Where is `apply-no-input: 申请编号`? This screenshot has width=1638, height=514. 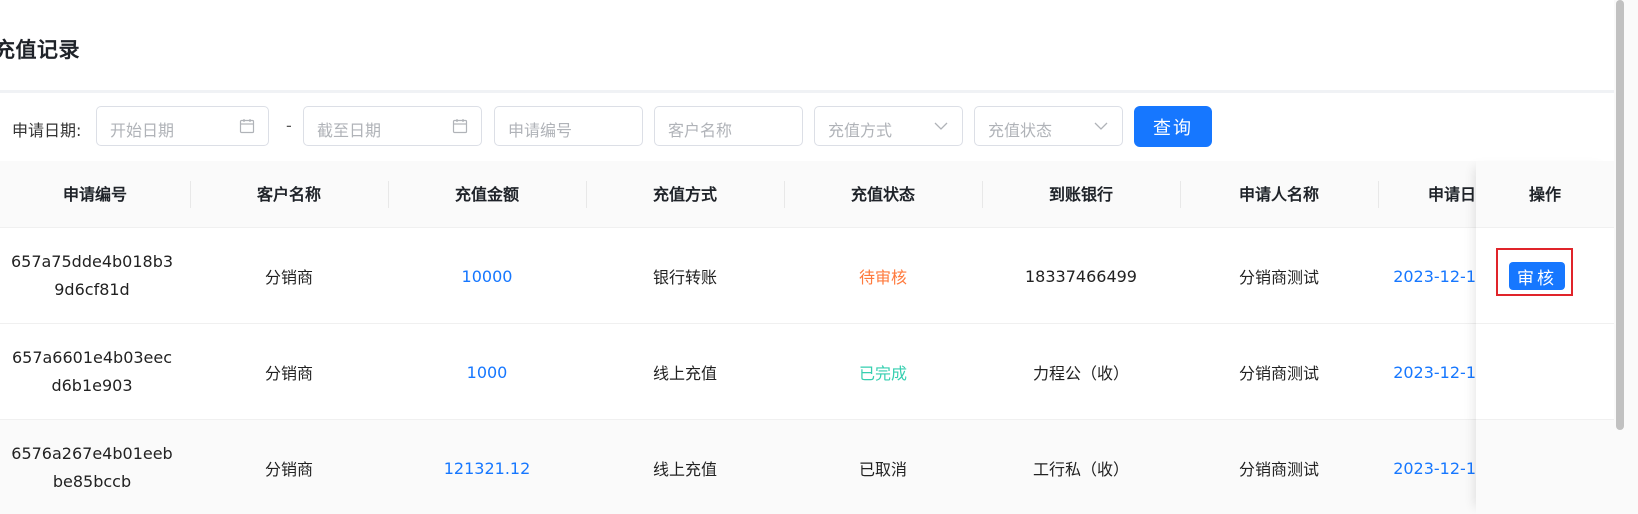
apply-no-input: 申请编号 is located at coordinates (568, 126).